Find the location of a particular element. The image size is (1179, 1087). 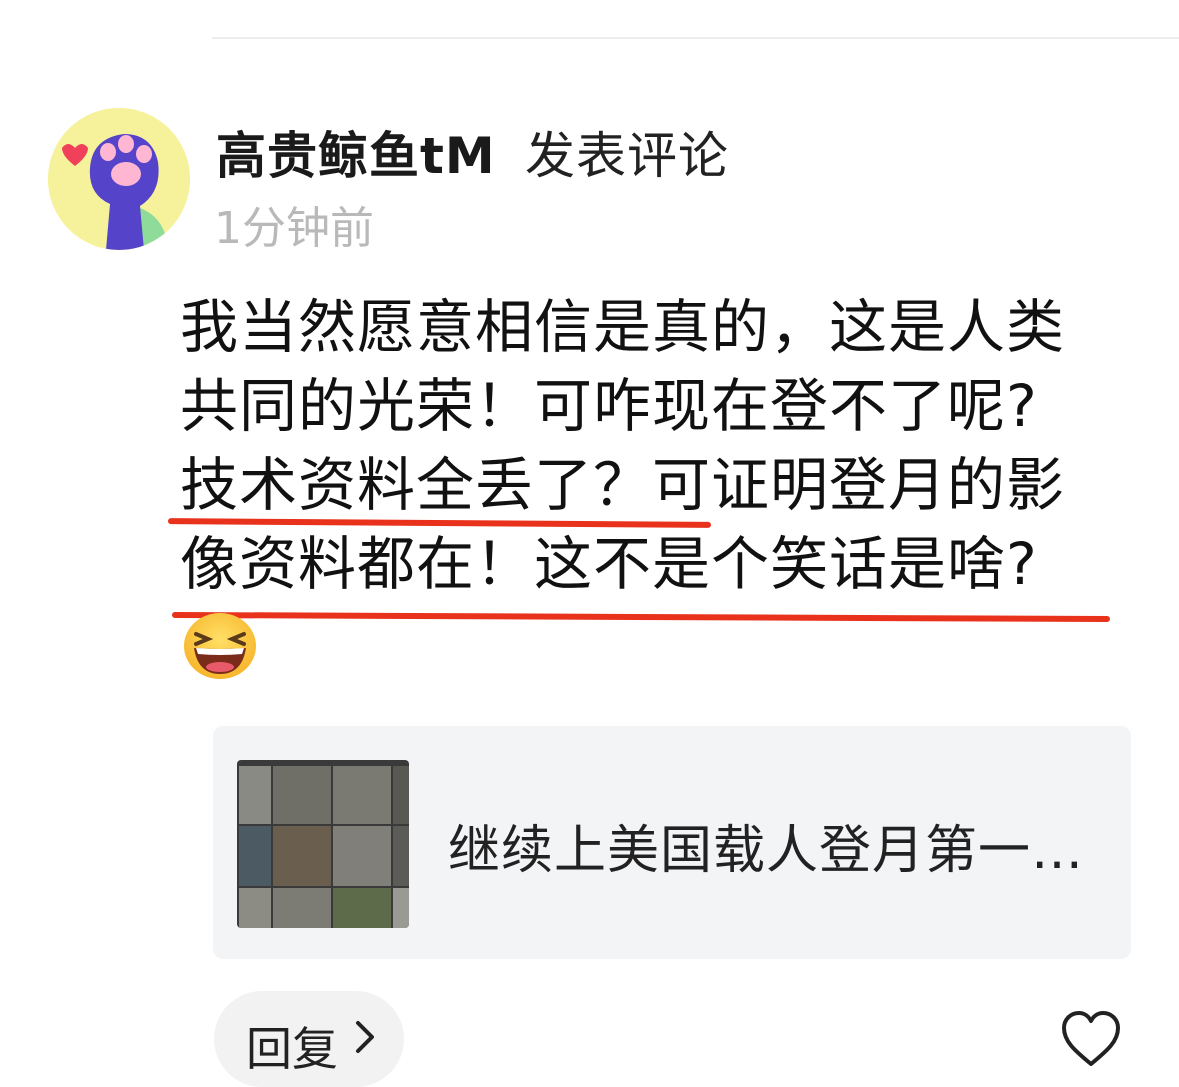

timestamp: 1分钟前 is located at coordinates (294, 228).